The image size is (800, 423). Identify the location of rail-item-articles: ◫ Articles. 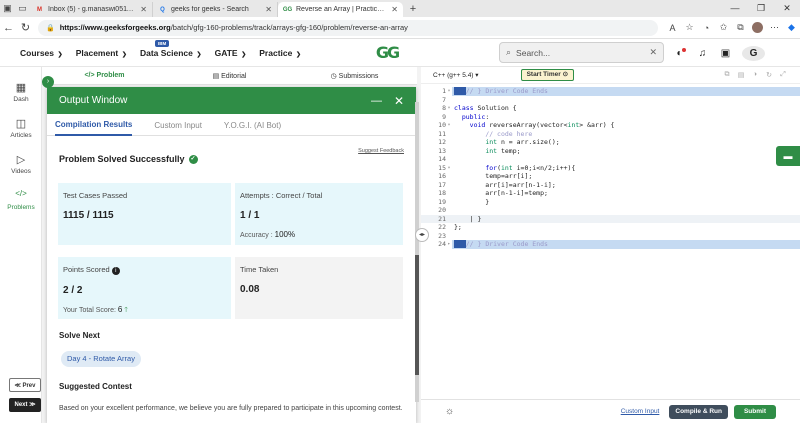
(21, 128).